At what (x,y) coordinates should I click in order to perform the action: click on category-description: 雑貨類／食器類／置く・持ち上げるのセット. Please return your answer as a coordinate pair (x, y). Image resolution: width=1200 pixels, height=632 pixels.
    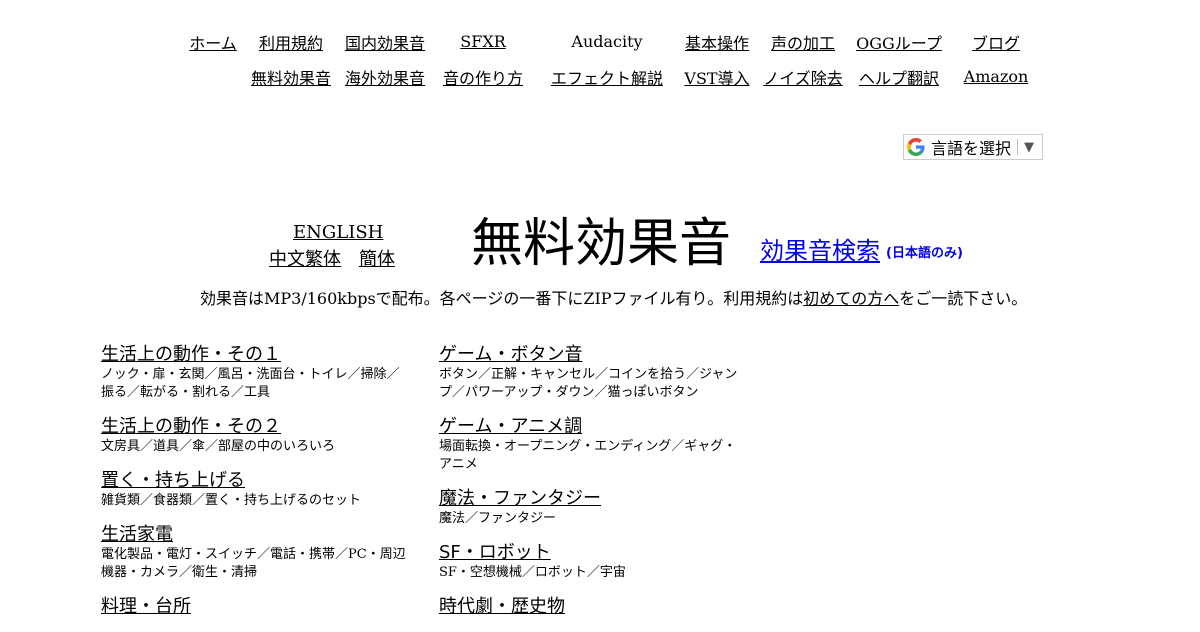
    Looking at the image, I should click on (231, 500).